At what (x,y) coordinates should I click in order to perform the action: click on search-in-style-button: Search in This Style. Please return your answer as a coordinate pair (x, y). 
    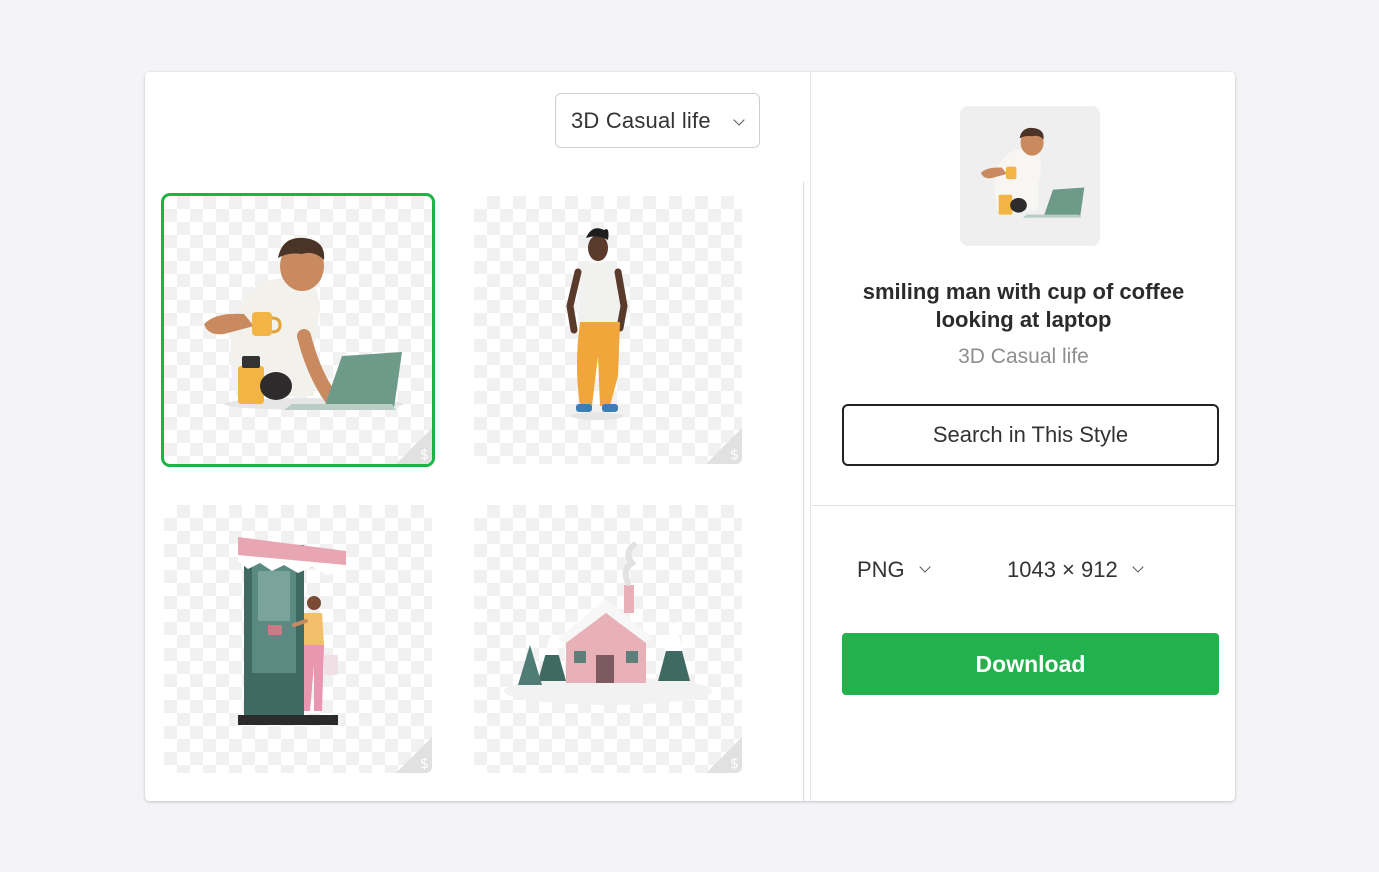
    Looking at the image, I should click on (1030, 435).